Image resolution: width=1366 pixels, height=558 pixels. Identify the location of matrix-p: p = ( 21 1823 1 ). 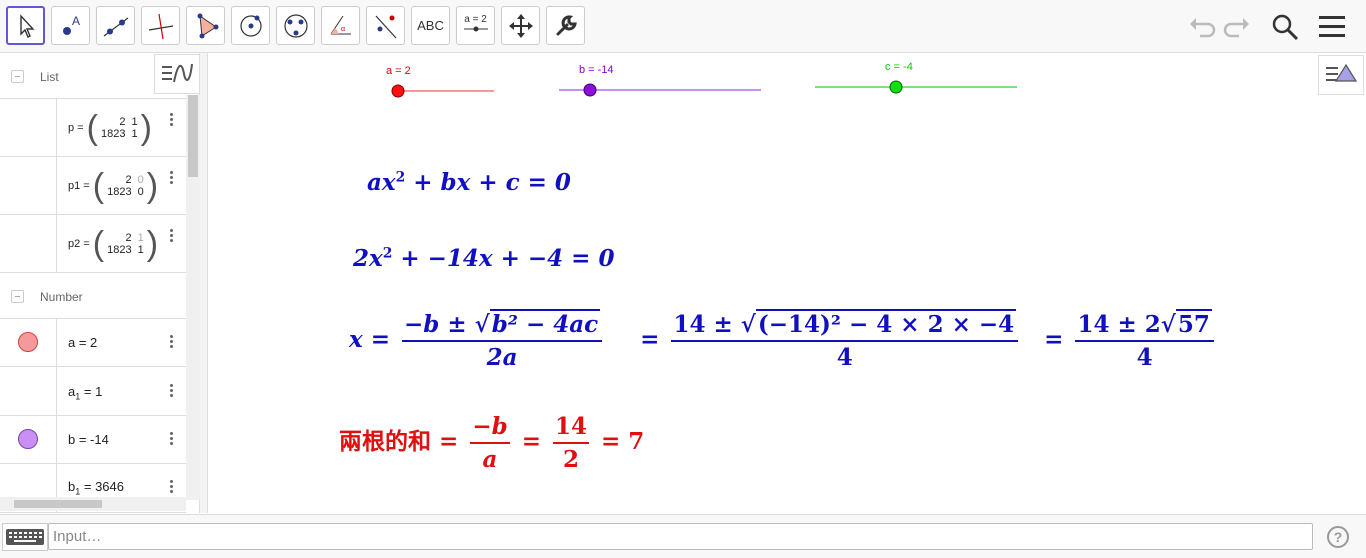
(110, 128).